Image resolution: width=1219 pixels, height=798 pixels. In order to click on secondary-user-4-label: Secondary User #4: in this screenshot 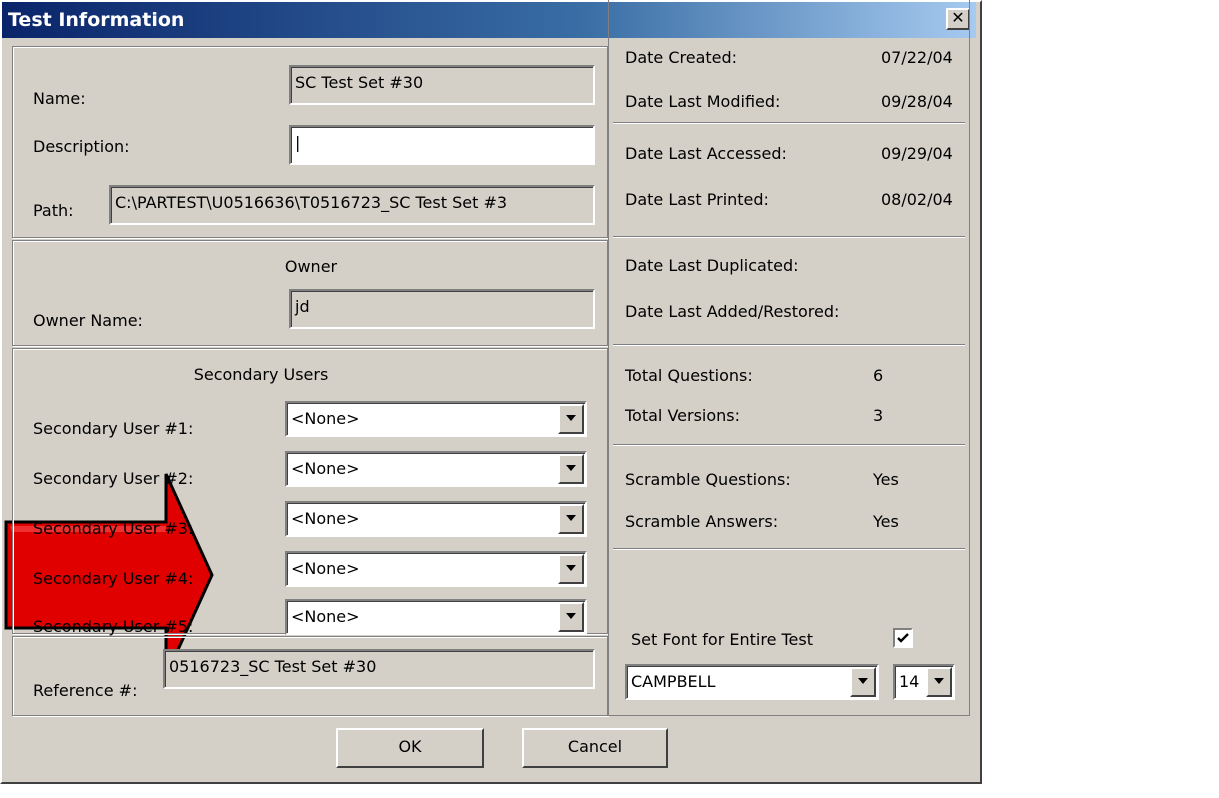, I will do `click(113, 578)`.